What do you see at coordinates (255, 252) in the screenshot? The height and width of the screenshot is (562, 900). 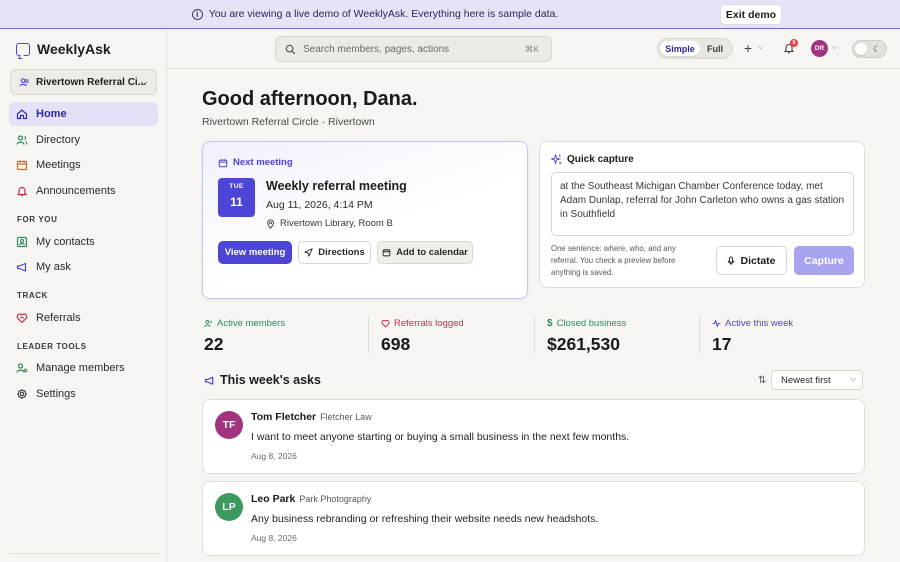 I see `view-meeting-button: View meeting` at bounding box center [255, 252].